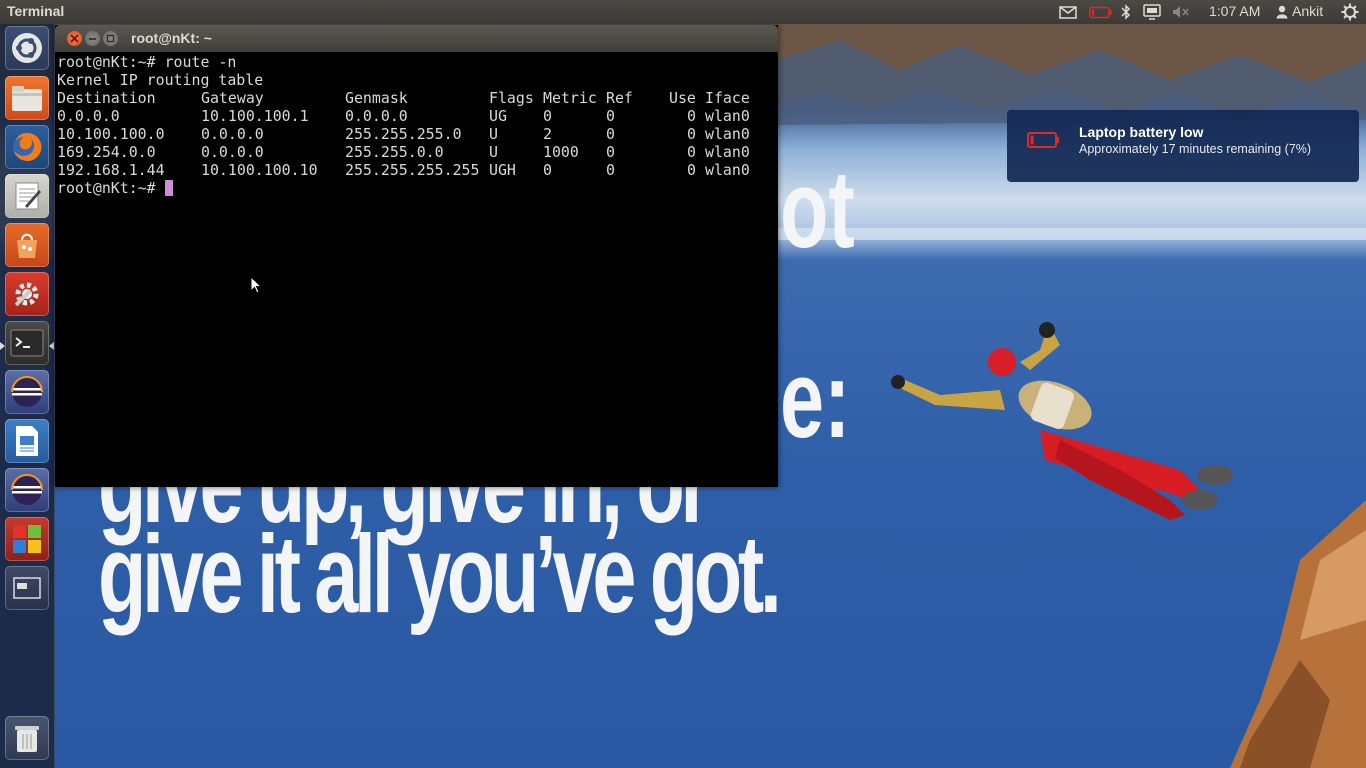 This screenshot has height=768, width=1366. Describe the element at coordinates (106, 152) in the screenshot. I see `table-cell: 169.254.0.0` at that location.